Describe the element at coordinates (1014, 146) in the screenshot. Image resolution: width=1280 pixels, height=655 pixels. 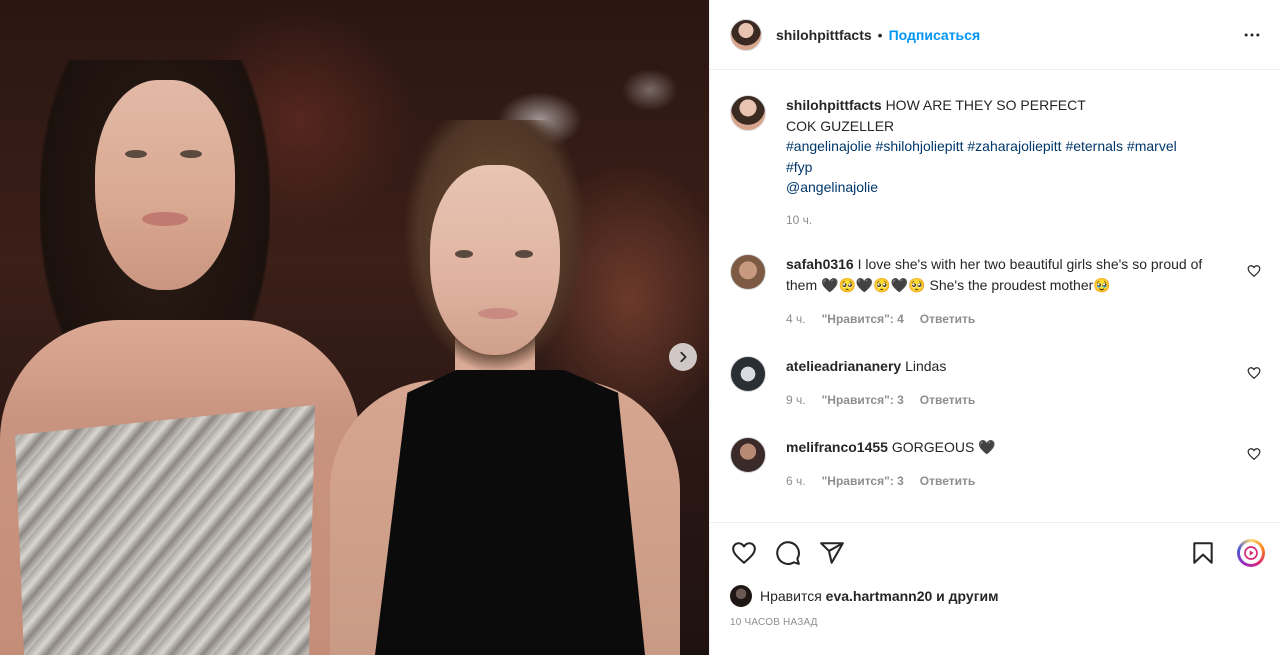
I see `hashtag-link: #zaharajoliepitt` at that location.